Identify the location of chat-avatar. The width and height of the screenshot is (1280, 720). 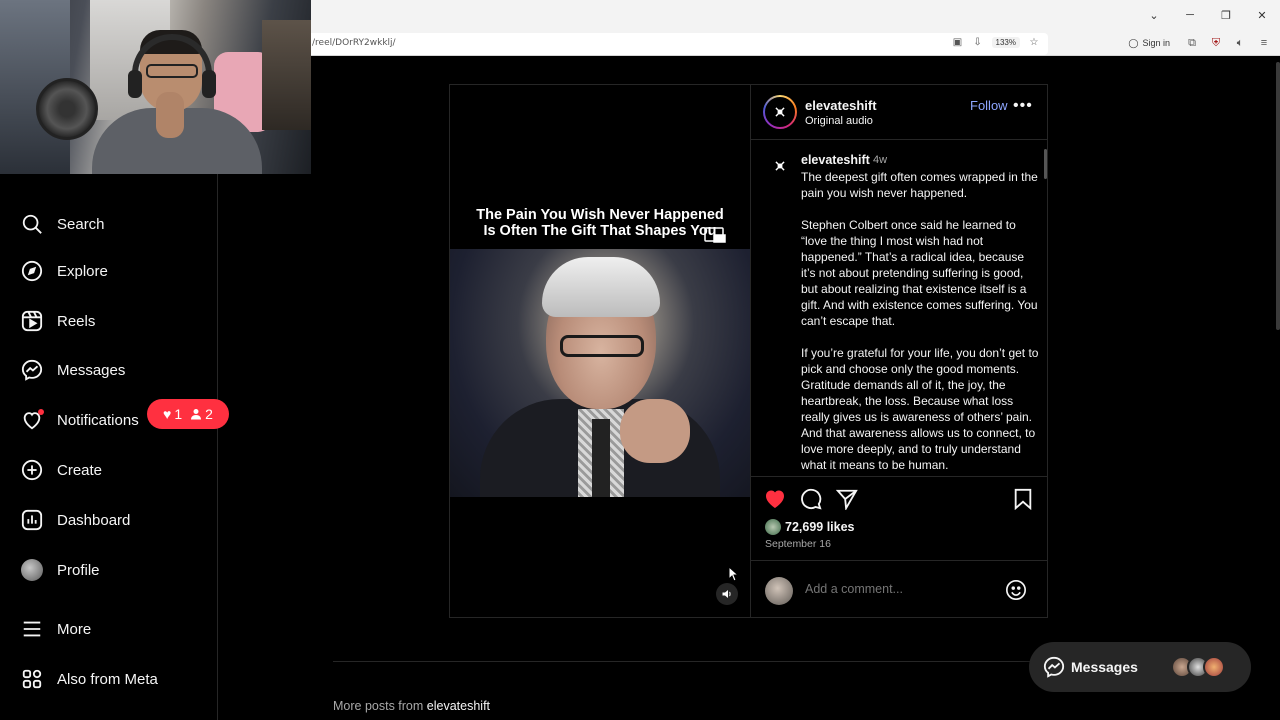
(1214, 667).